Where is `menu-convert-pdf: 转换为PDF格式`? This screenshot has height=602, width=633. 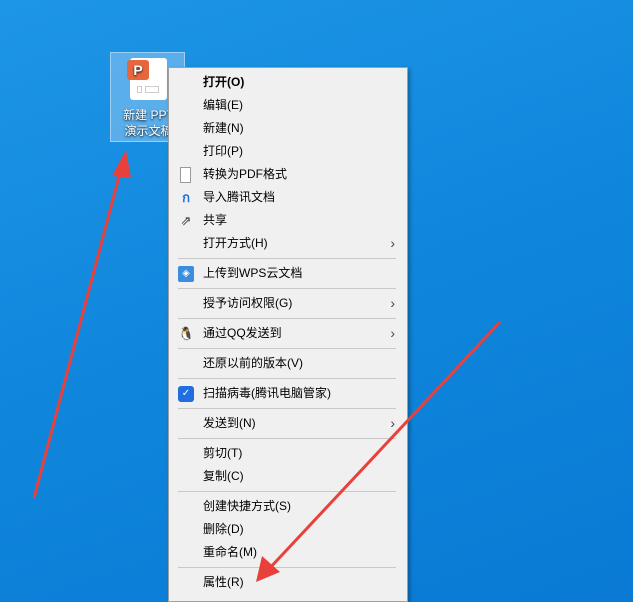
menu-convert-pdf: 转换为PDF格式 is located at coordinates (288, 174).